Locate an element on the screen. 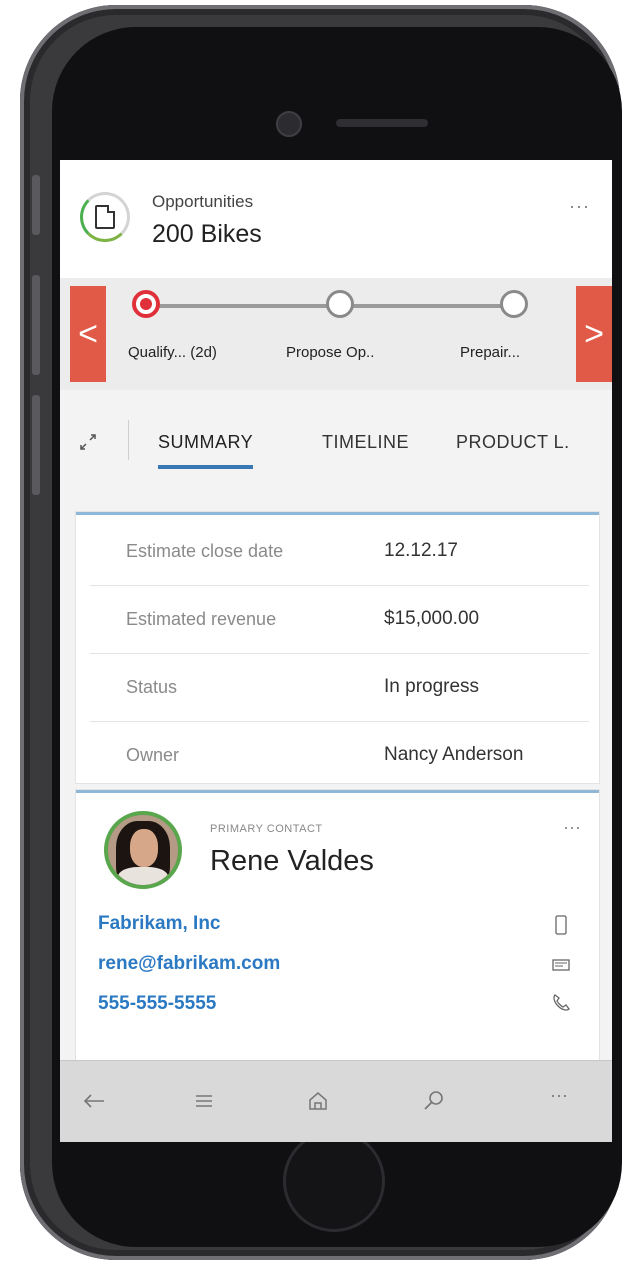 This screenshot has width=634, height=1265. contact-more-options-icon: ··· is located at coordinates (572, 827).